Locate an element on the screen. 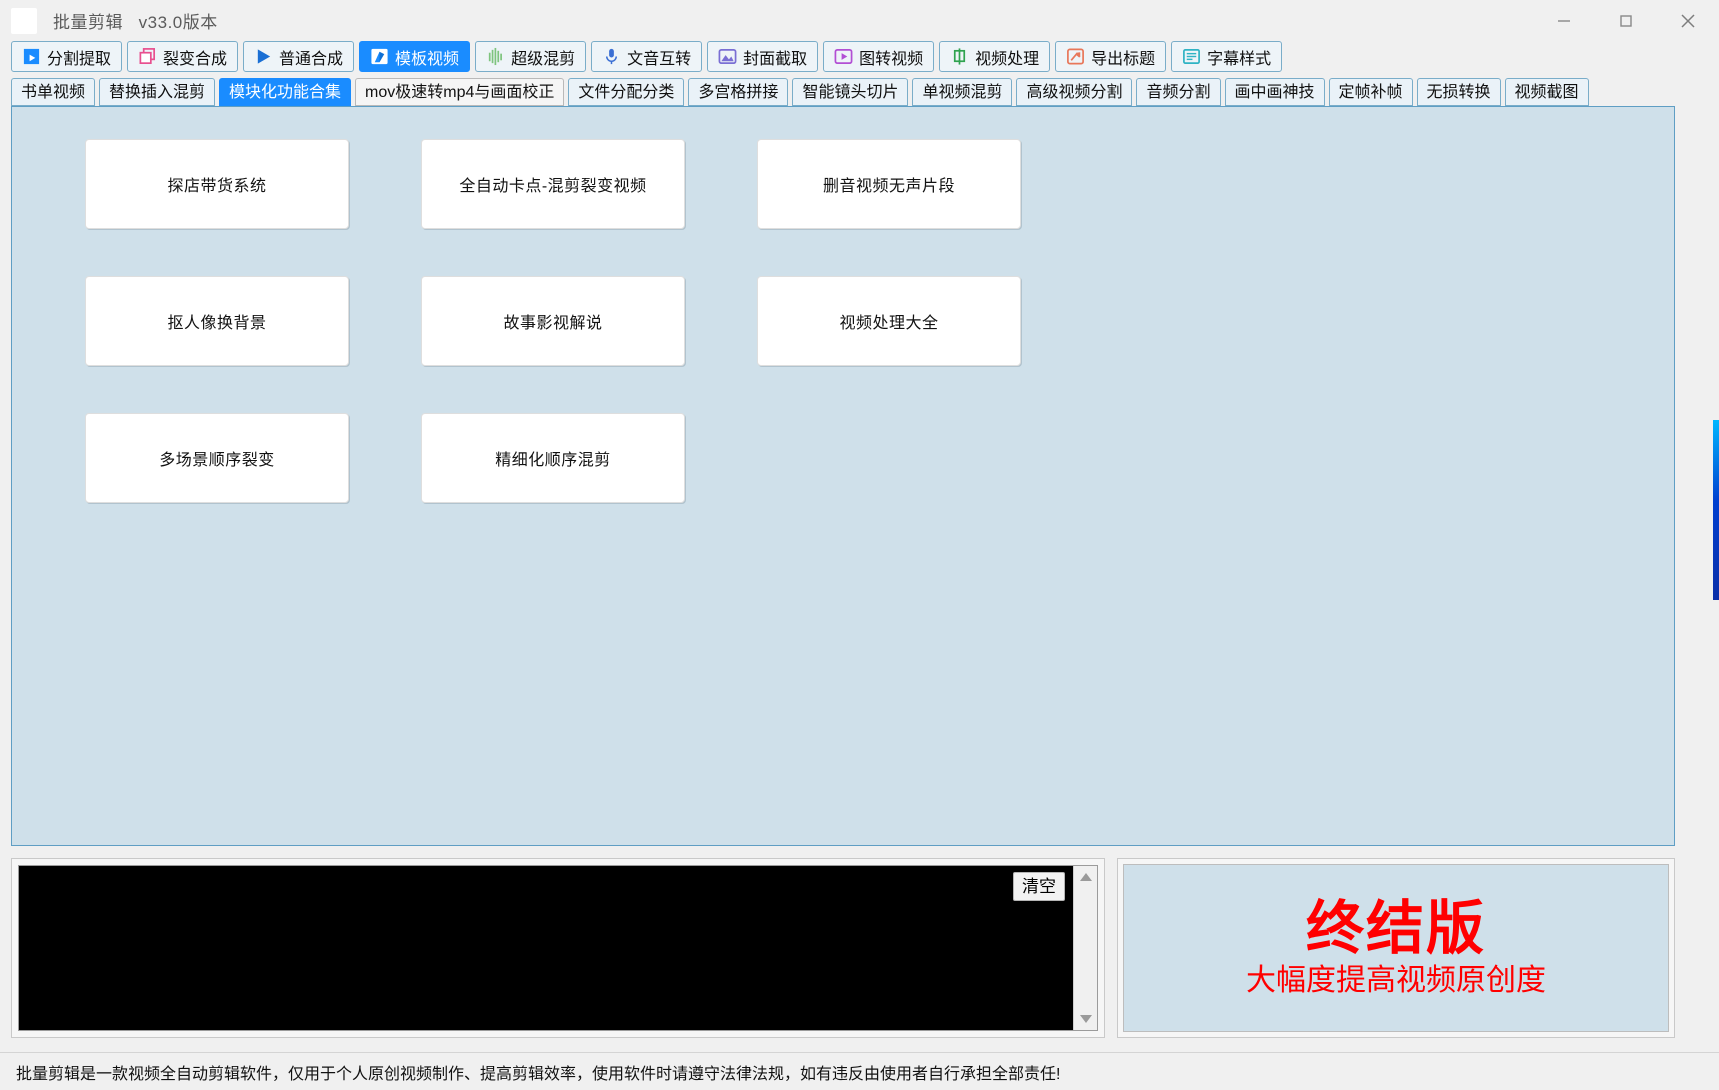 The width and height of the screenshot is (1719, 1090). toolbar-button-label: 普通合成 is located at coordinates (311, 59).